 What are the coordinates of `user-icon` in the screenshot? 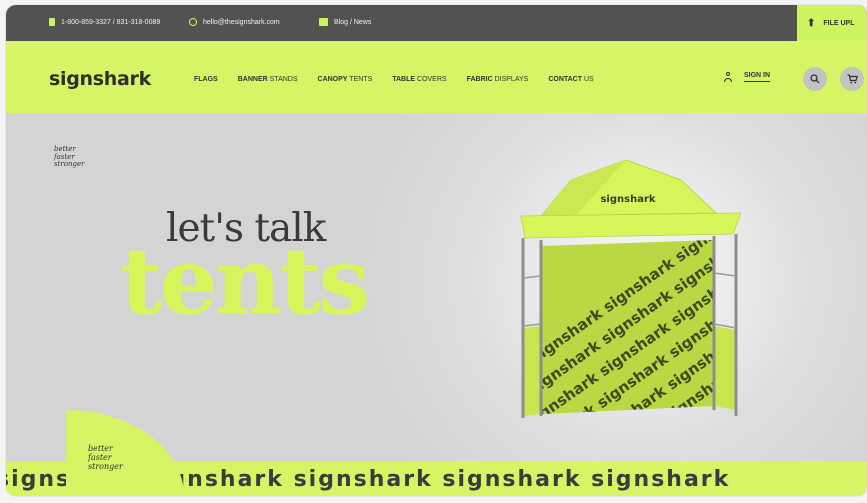 It's located at (728, 77).